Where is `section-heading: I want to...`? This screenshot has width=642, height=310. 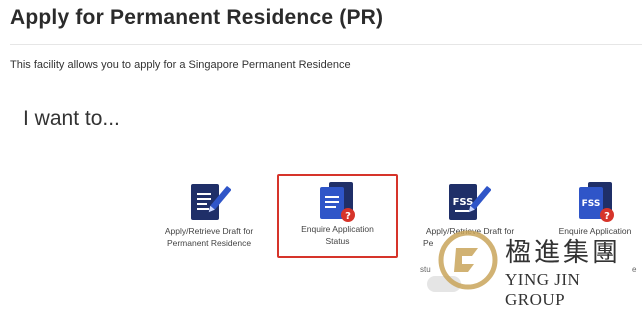 section-heading: I want to... is located at coordinates (71, 118).